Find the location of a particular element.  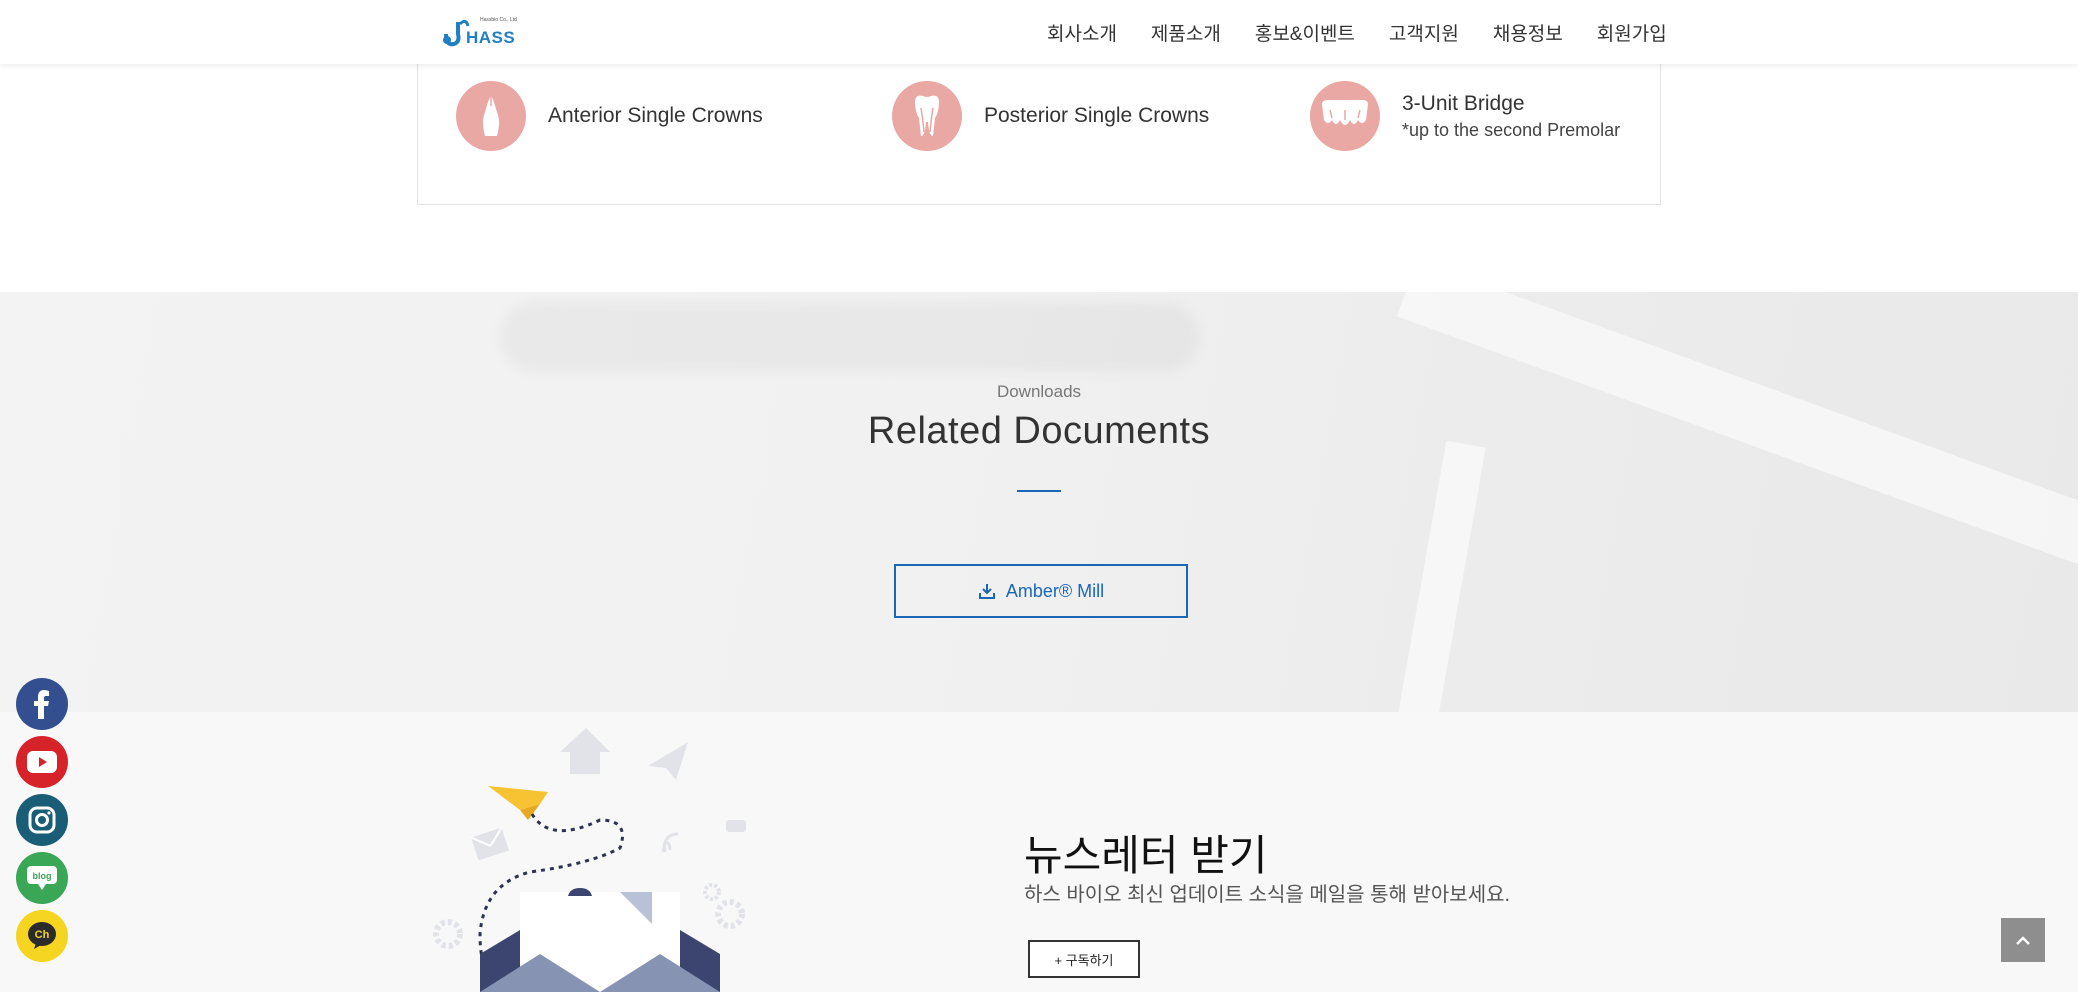

anterior-crown-icon is located at coordinates (491, 116).